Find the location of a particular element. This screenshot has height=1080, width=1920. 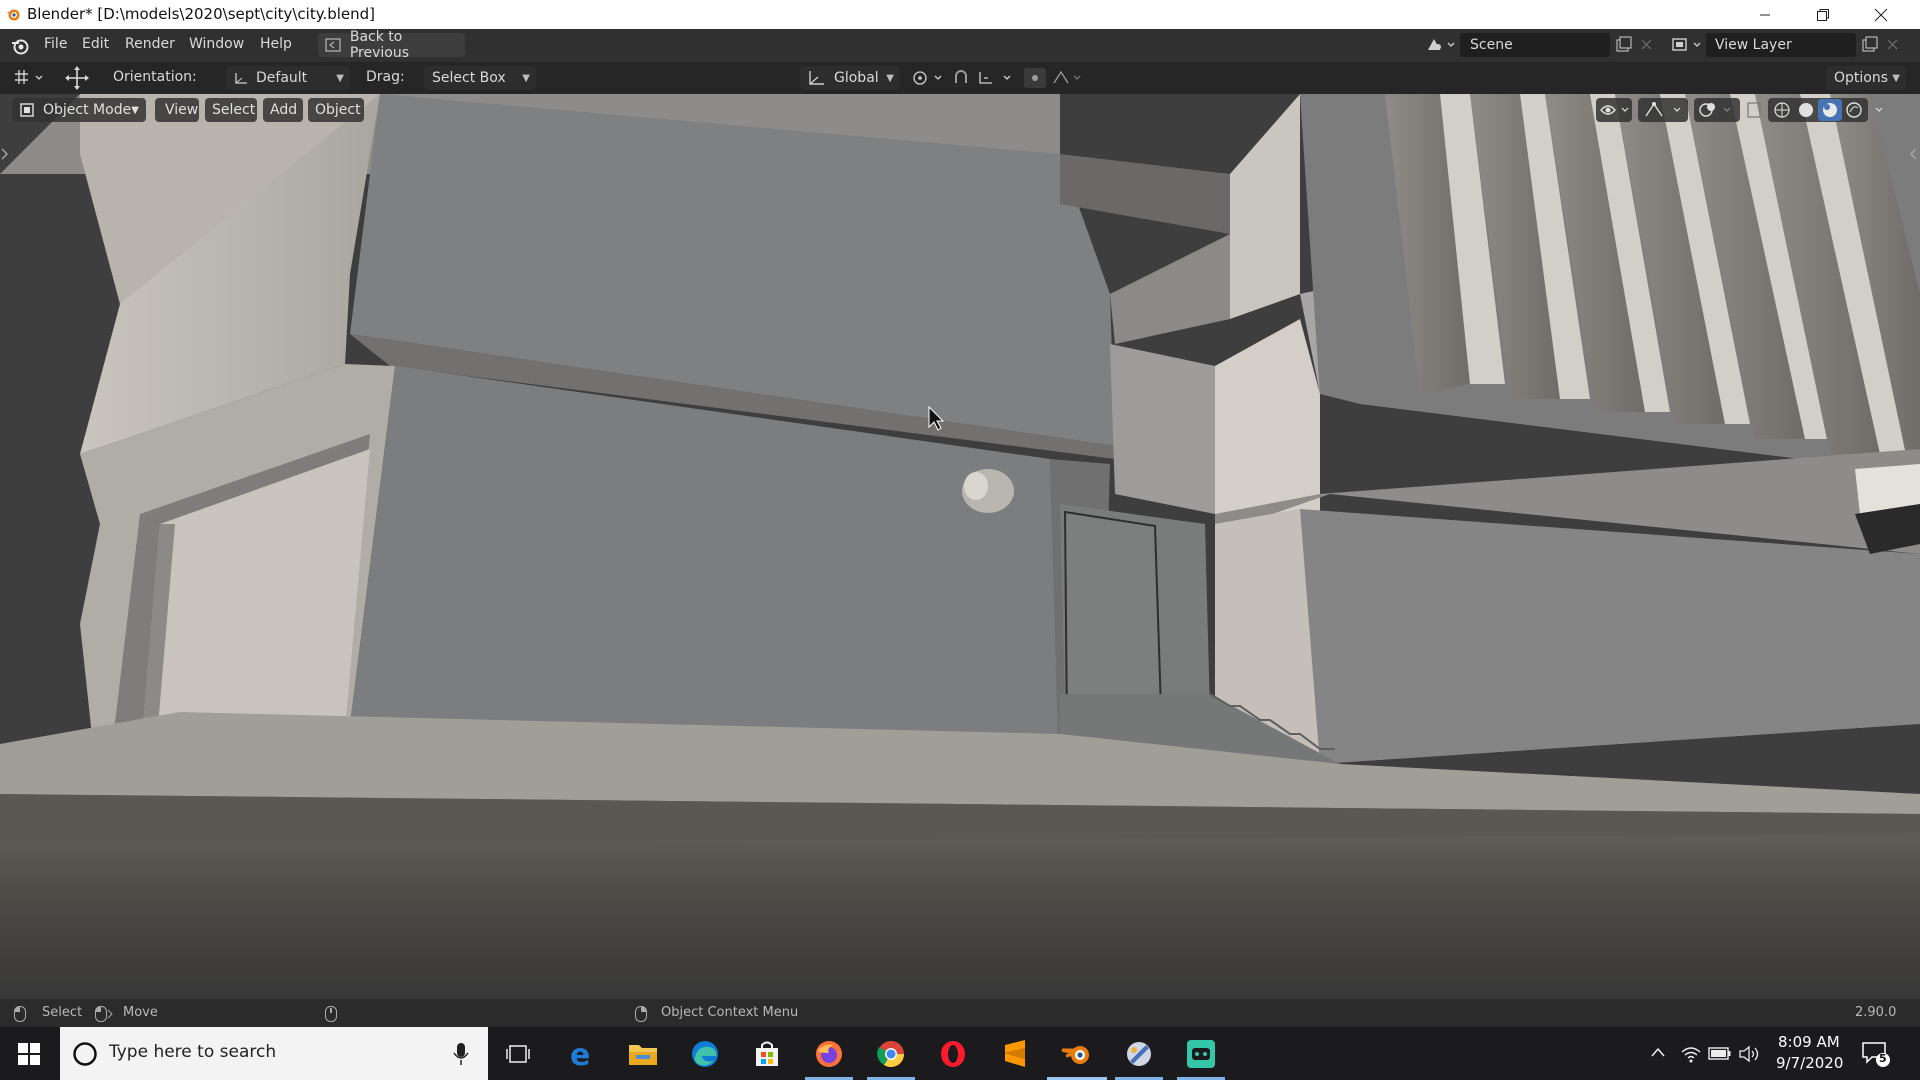

notification-icon is located at coordinates (1876, 1054).